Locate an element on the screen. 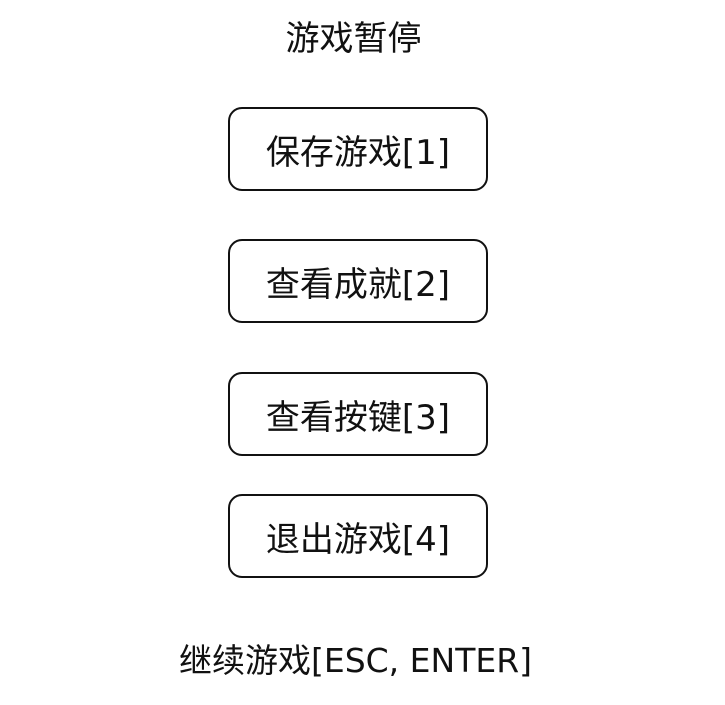 The width and height of the screenshot is (725, 705). save-game-button: 保存游戏[1] is located at coordinates (358, 149).